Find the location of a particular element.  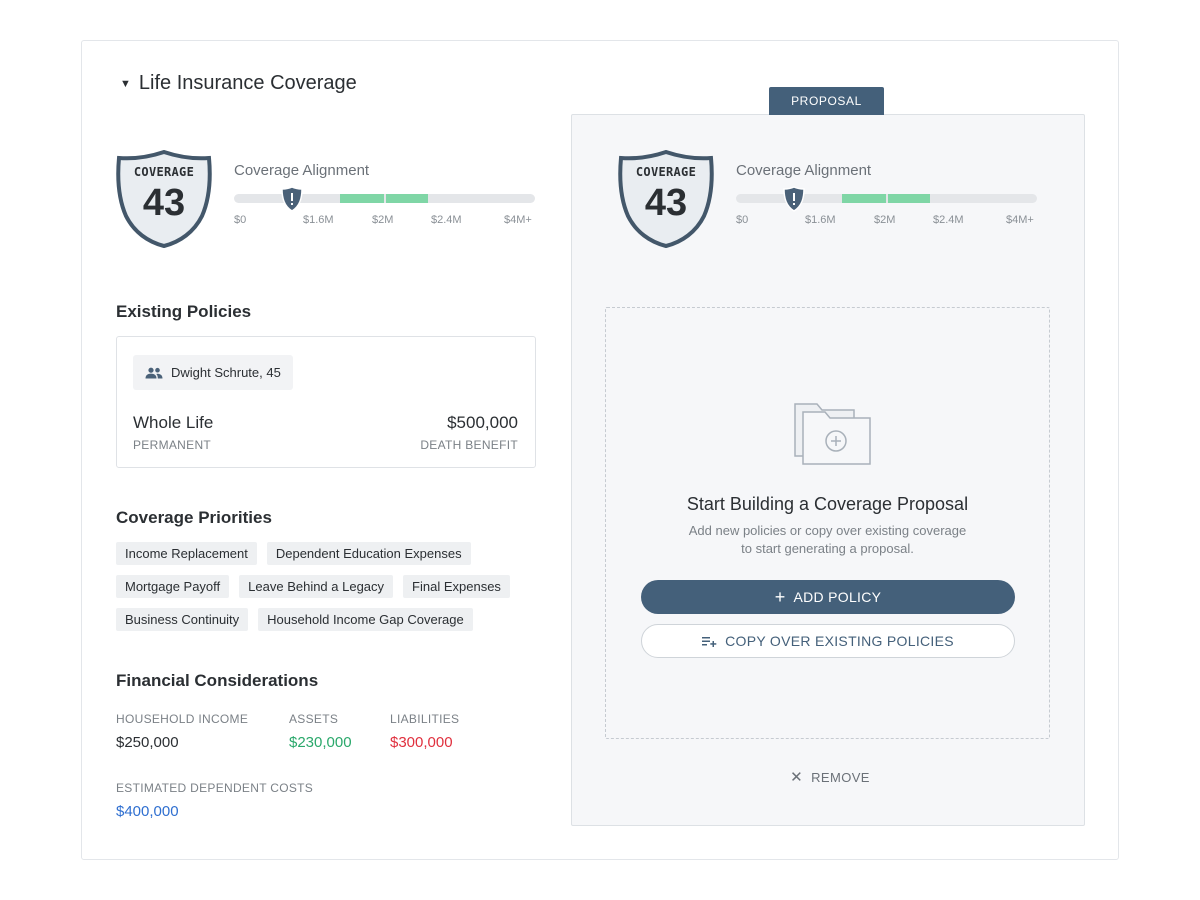

priority-tag: Dependent Education Expenses is located at coordinates (368, 553).